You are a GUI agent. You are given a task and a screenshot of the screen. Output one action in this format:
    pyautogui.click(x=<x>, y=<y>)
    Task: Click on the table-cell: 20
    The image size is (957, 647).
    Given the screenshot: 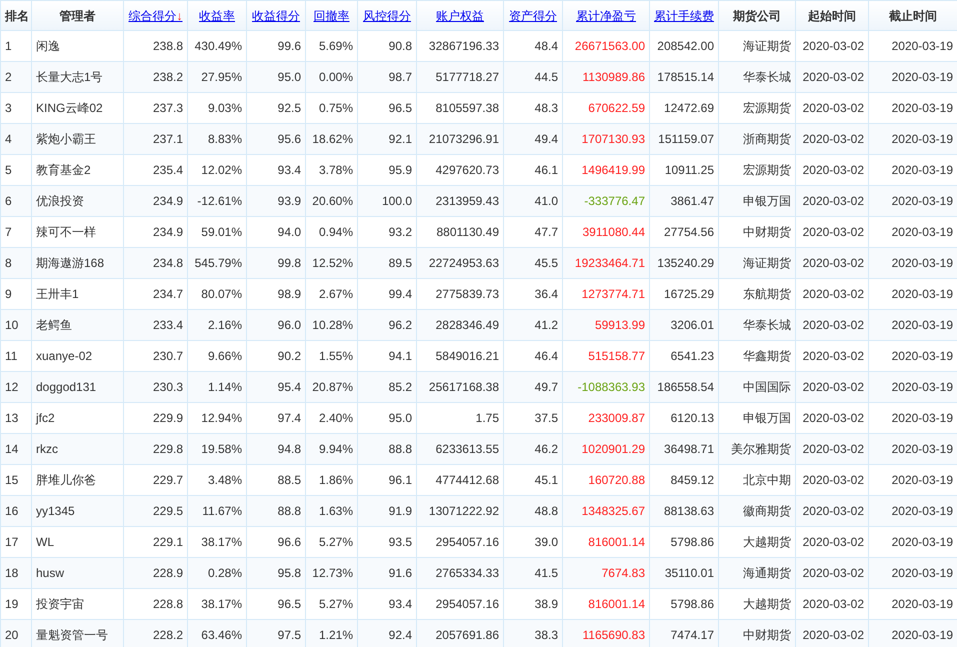 What is the action you would take?
    pyautogui.click(x=16, y=633)
    